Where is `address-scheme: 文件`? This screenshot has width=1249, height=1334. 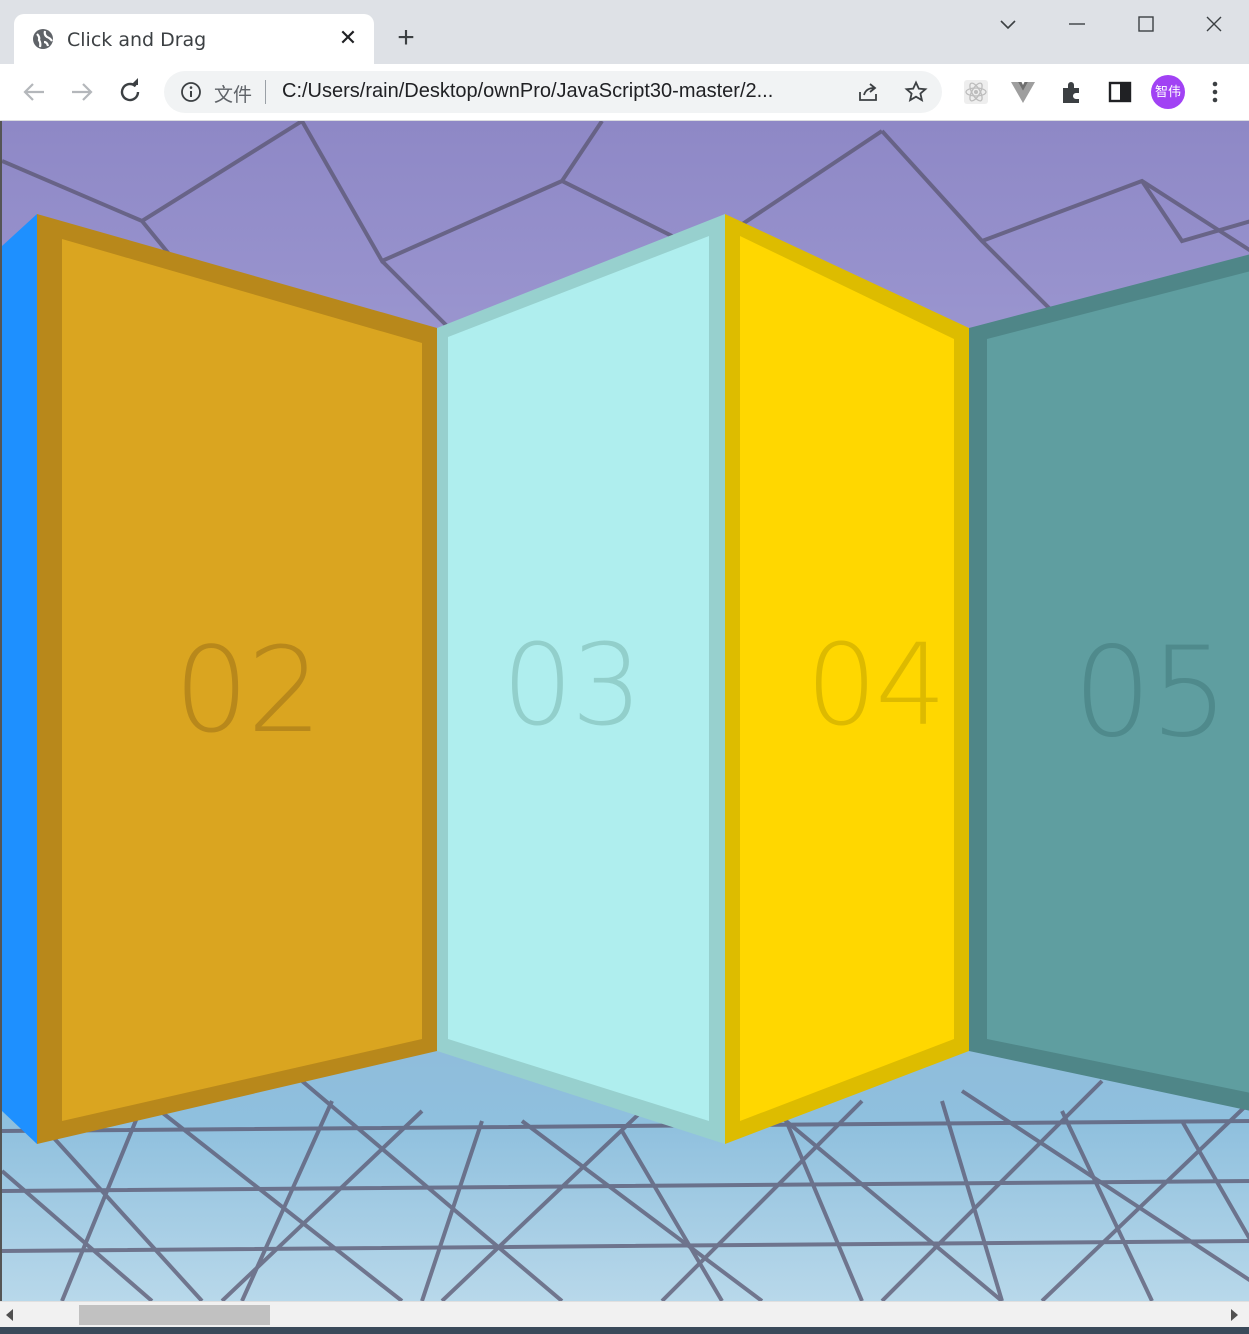
address-scheme: 文件 is located at coordinates (233, 95).